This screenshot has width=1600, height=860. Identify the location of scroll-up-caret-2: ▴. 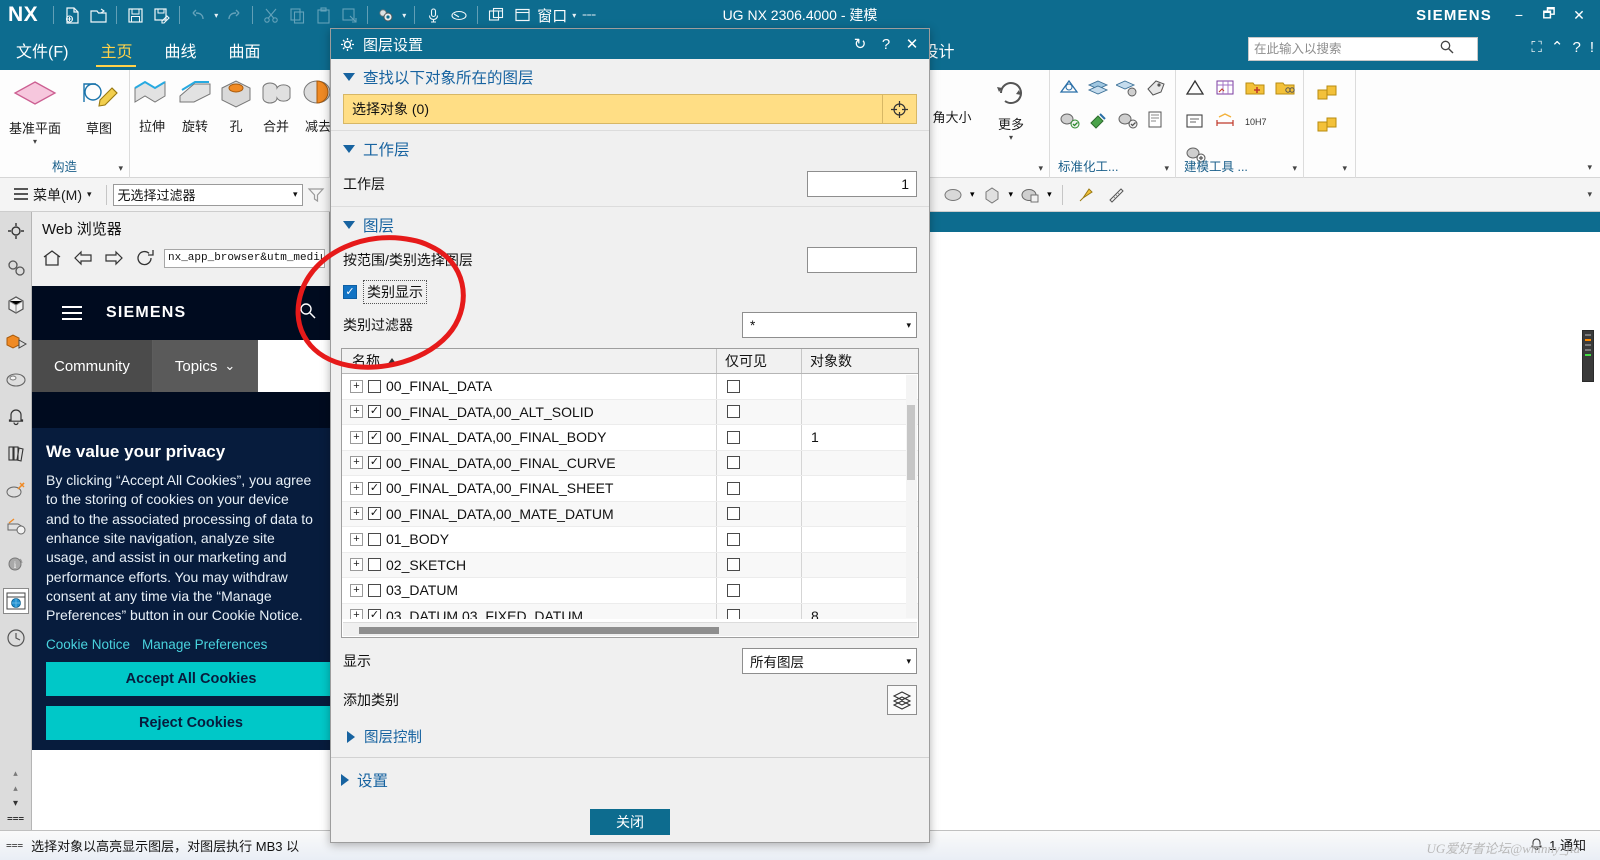
(15, 788).